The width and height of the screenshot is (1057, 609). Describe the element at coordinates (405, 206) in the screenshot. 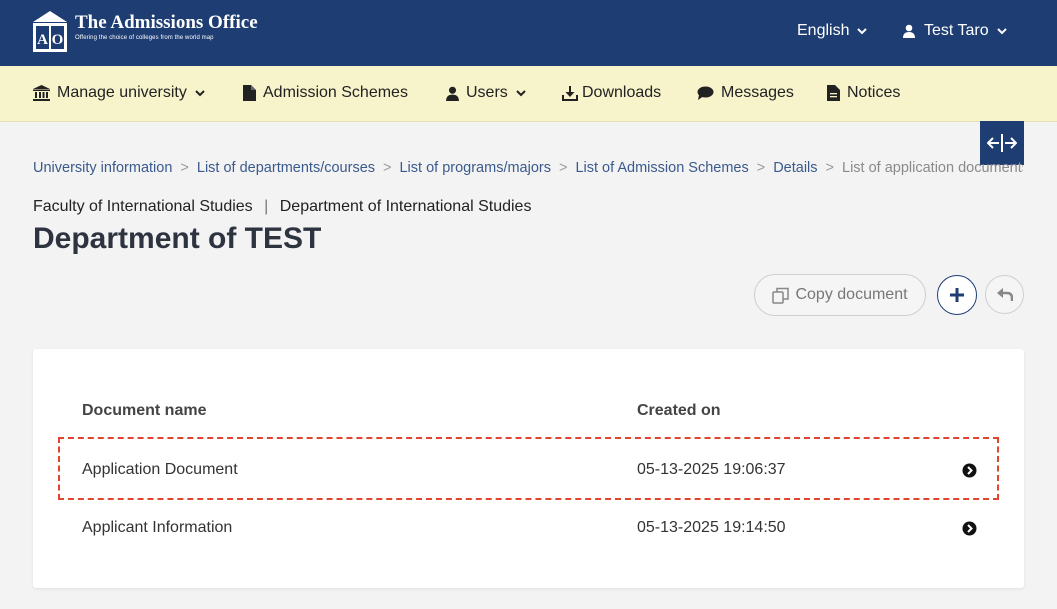

I see `department-name: Department of International Studies` at that location.